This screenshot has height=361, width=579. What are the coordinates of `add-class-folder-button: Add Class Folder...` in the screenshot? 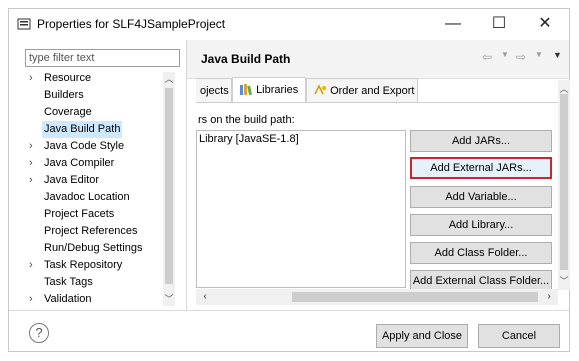 It's located at (481, 253).